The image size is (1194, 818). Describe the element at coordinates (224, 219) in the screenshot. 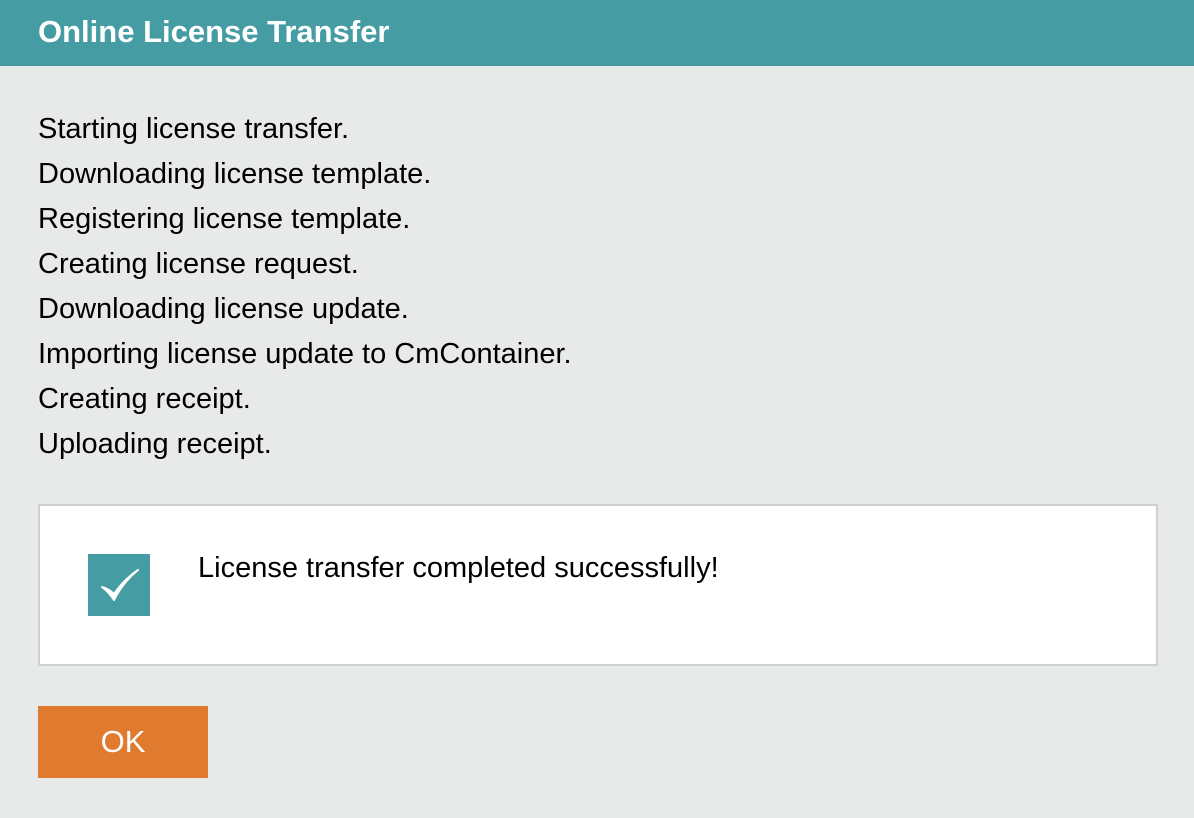

I see `log-line: Registering license template.` at that location.